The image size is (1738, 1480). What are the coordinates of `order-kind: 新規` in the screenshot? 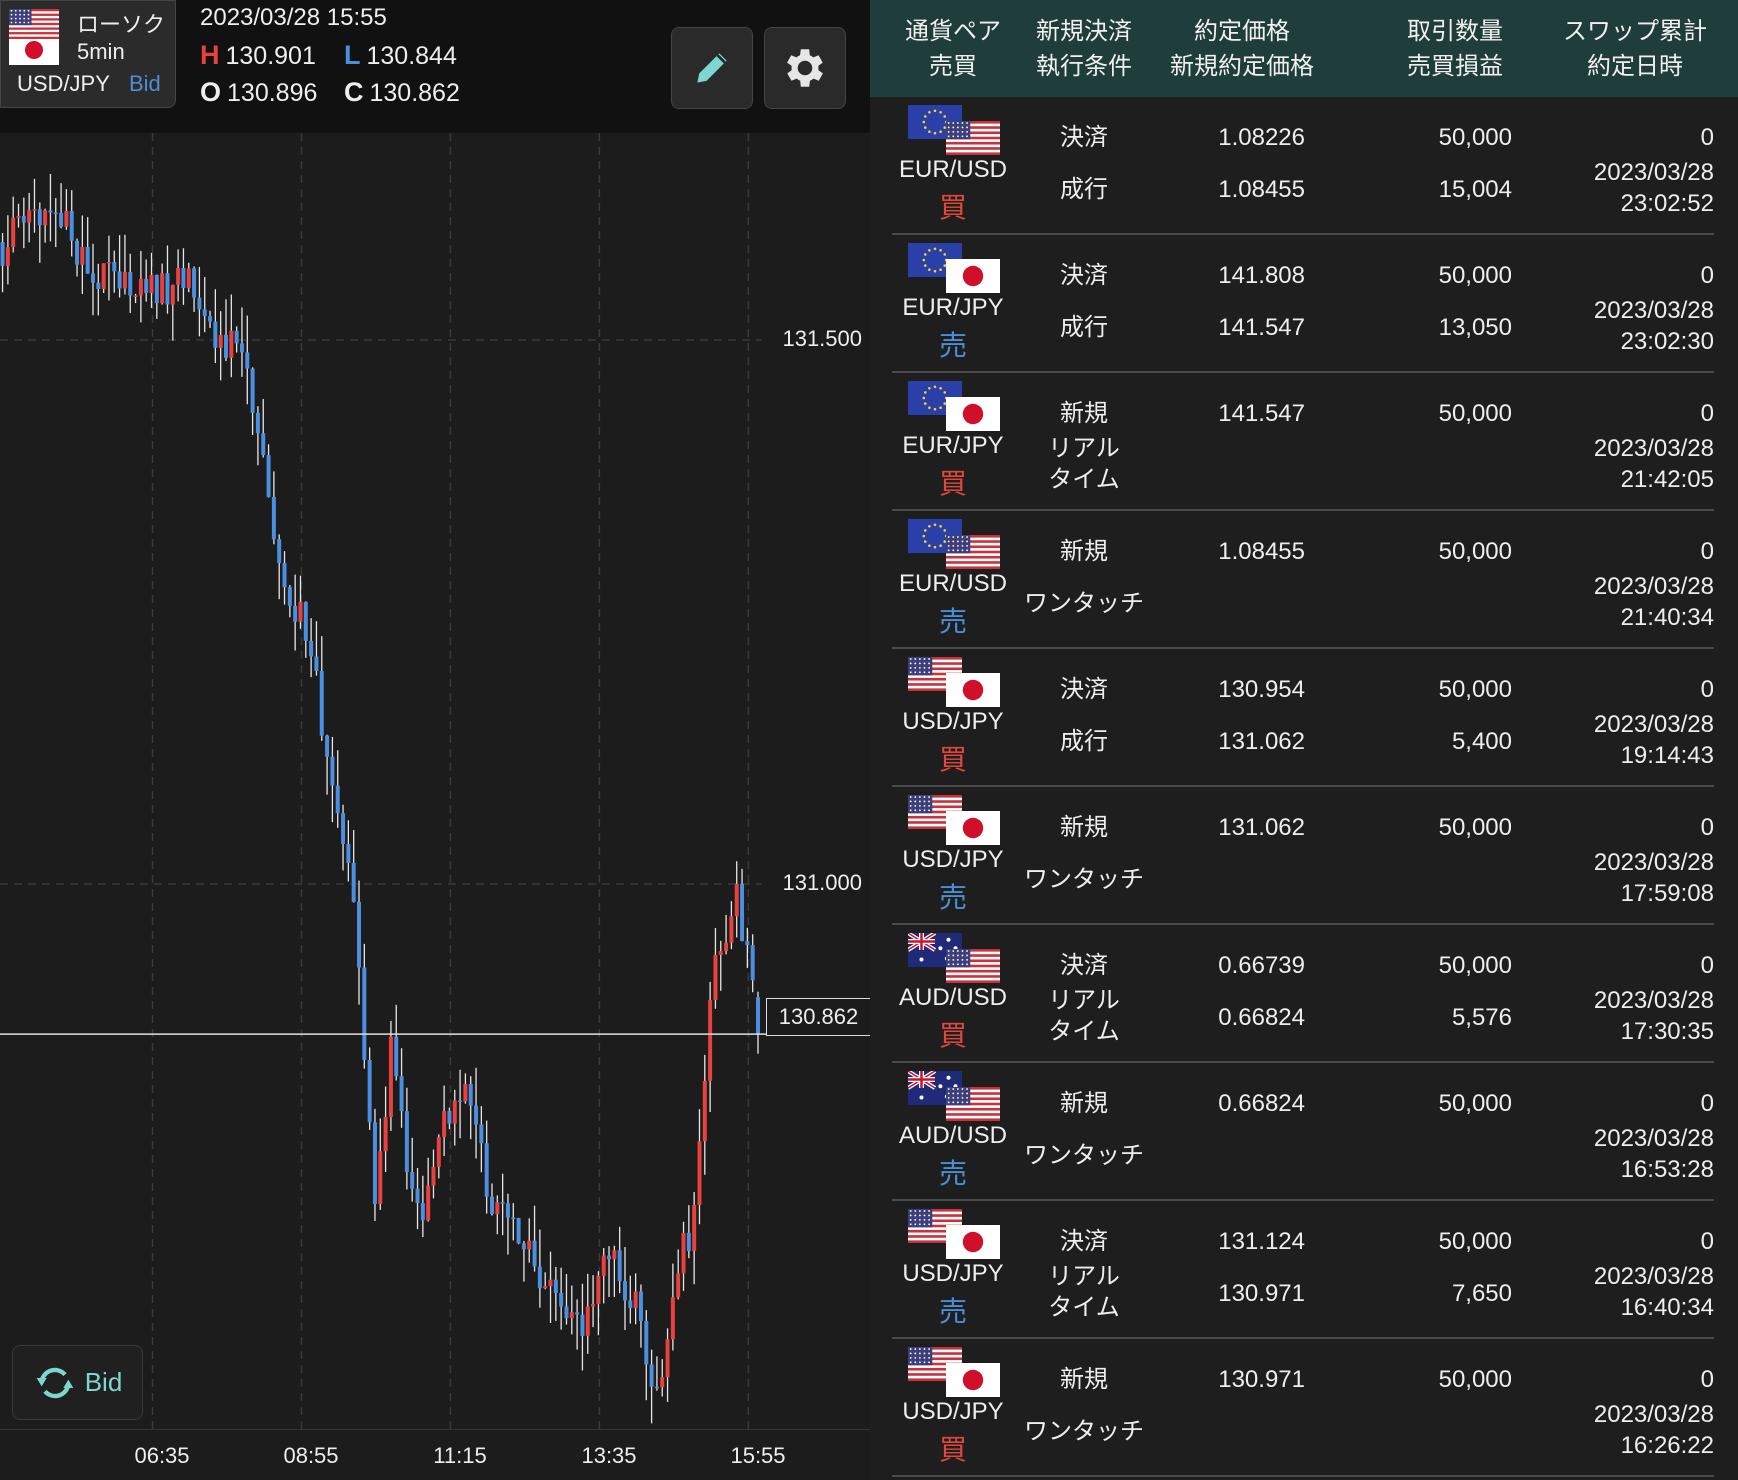 It's located at (1084, 1379).